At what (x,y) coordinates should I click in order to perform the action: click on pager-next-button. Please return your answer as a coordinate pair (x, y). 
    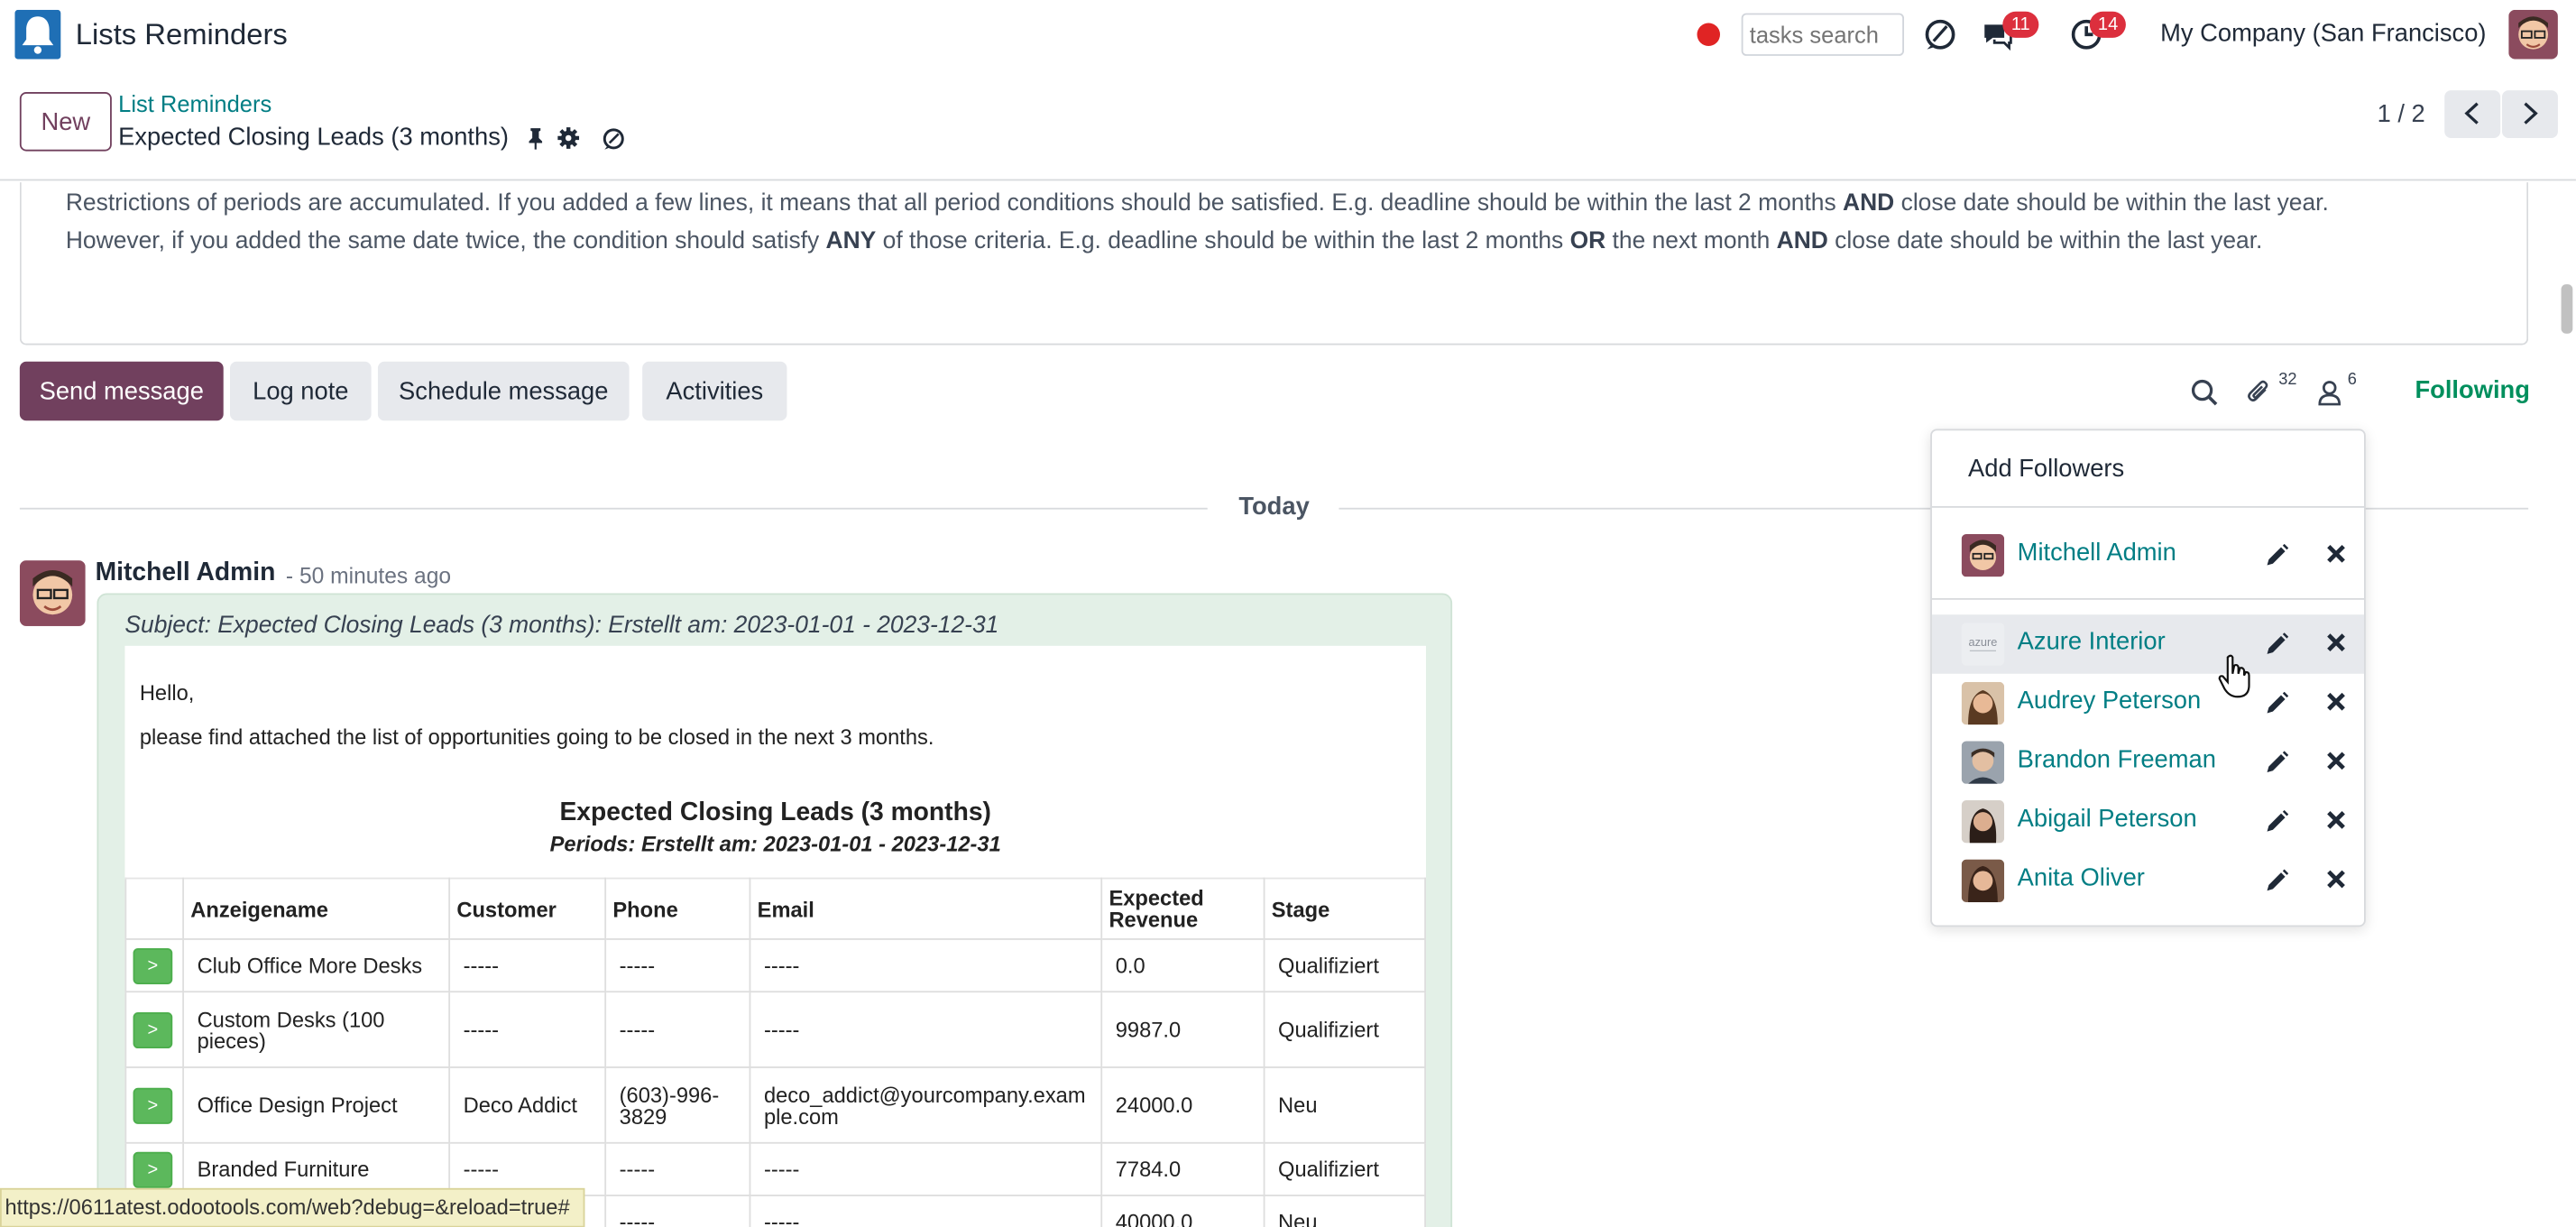
    Looking at the image, I should click on (2529, 114).